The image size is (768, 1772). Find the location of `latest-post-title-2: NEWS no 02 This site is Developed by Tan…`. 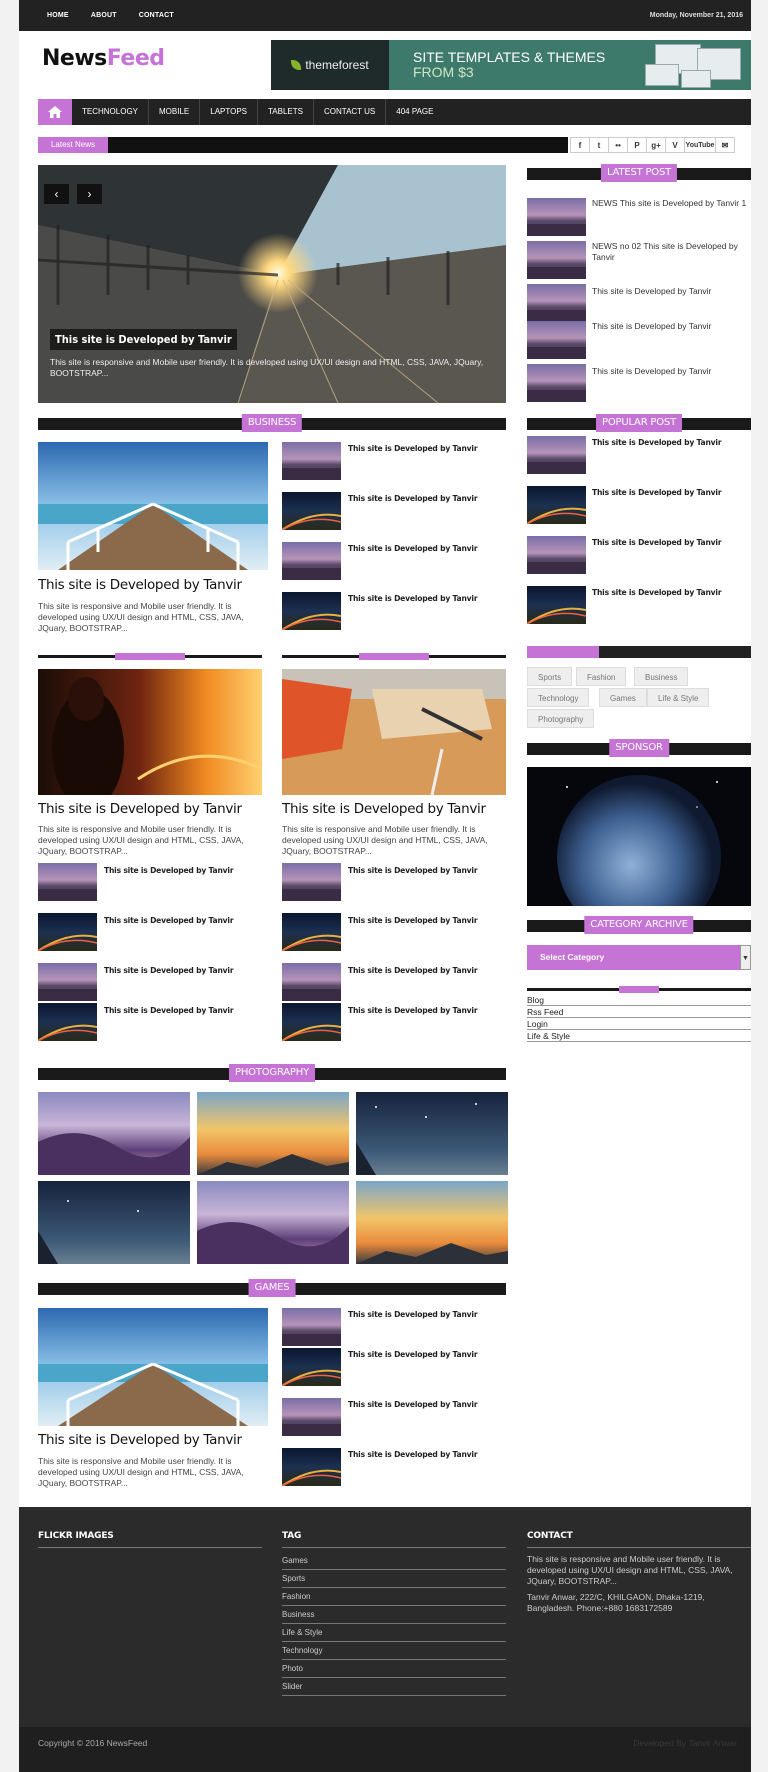

latest-post-title-2: NEWS no 02 This site is Developed by Tan… is located at coordinates (671, 252).